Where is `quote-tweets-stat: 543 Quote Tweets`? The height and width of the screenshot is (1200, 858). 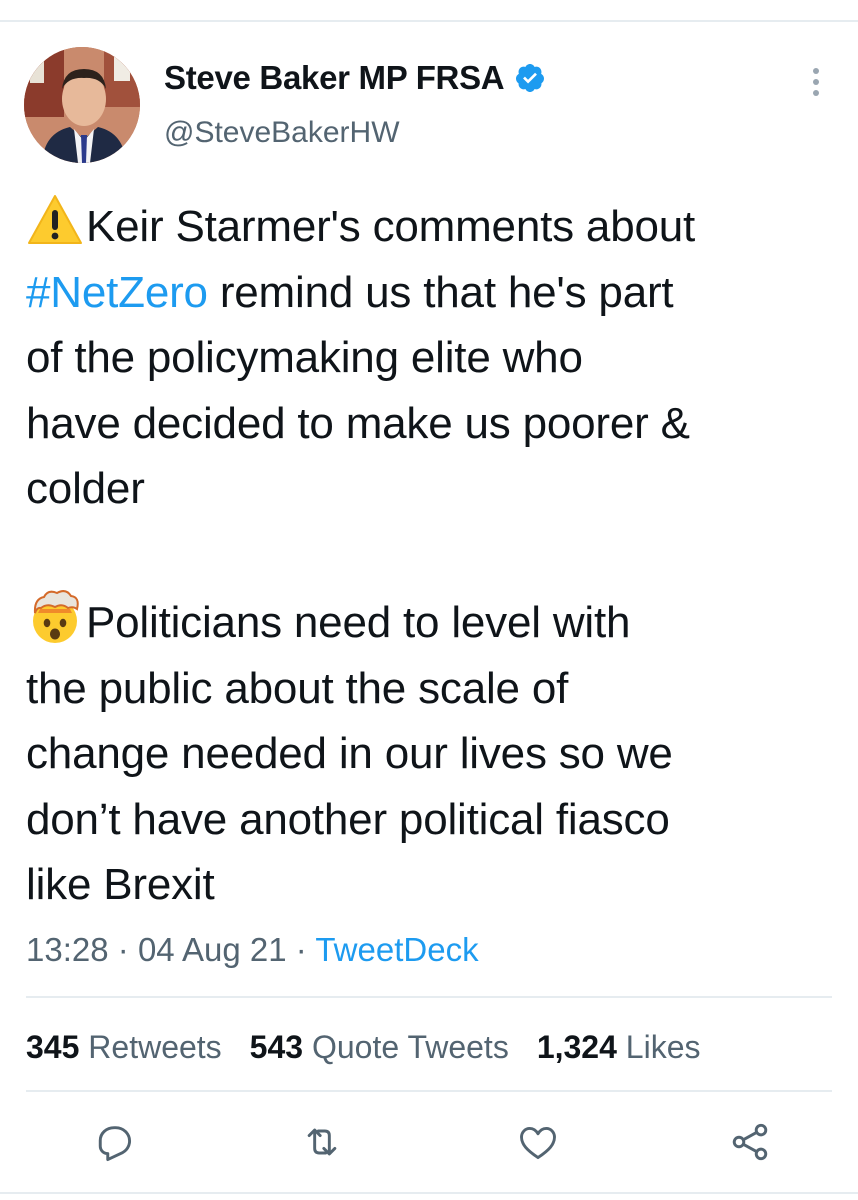 quote-tweets-stat: 543 Quote Tweets is located at coordinates (379, 1047).